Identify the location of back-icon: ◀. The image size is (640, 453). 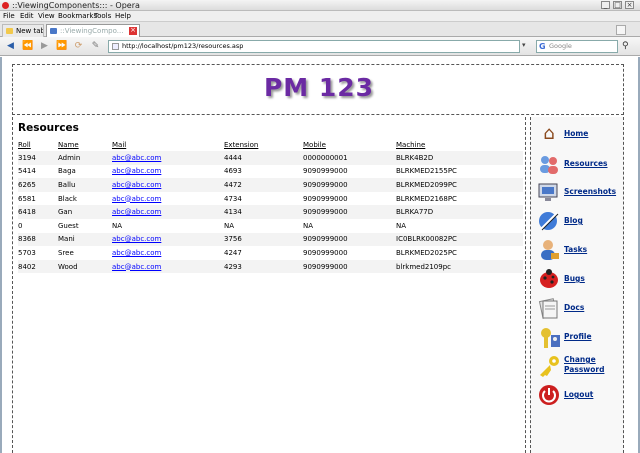
(10, 46).